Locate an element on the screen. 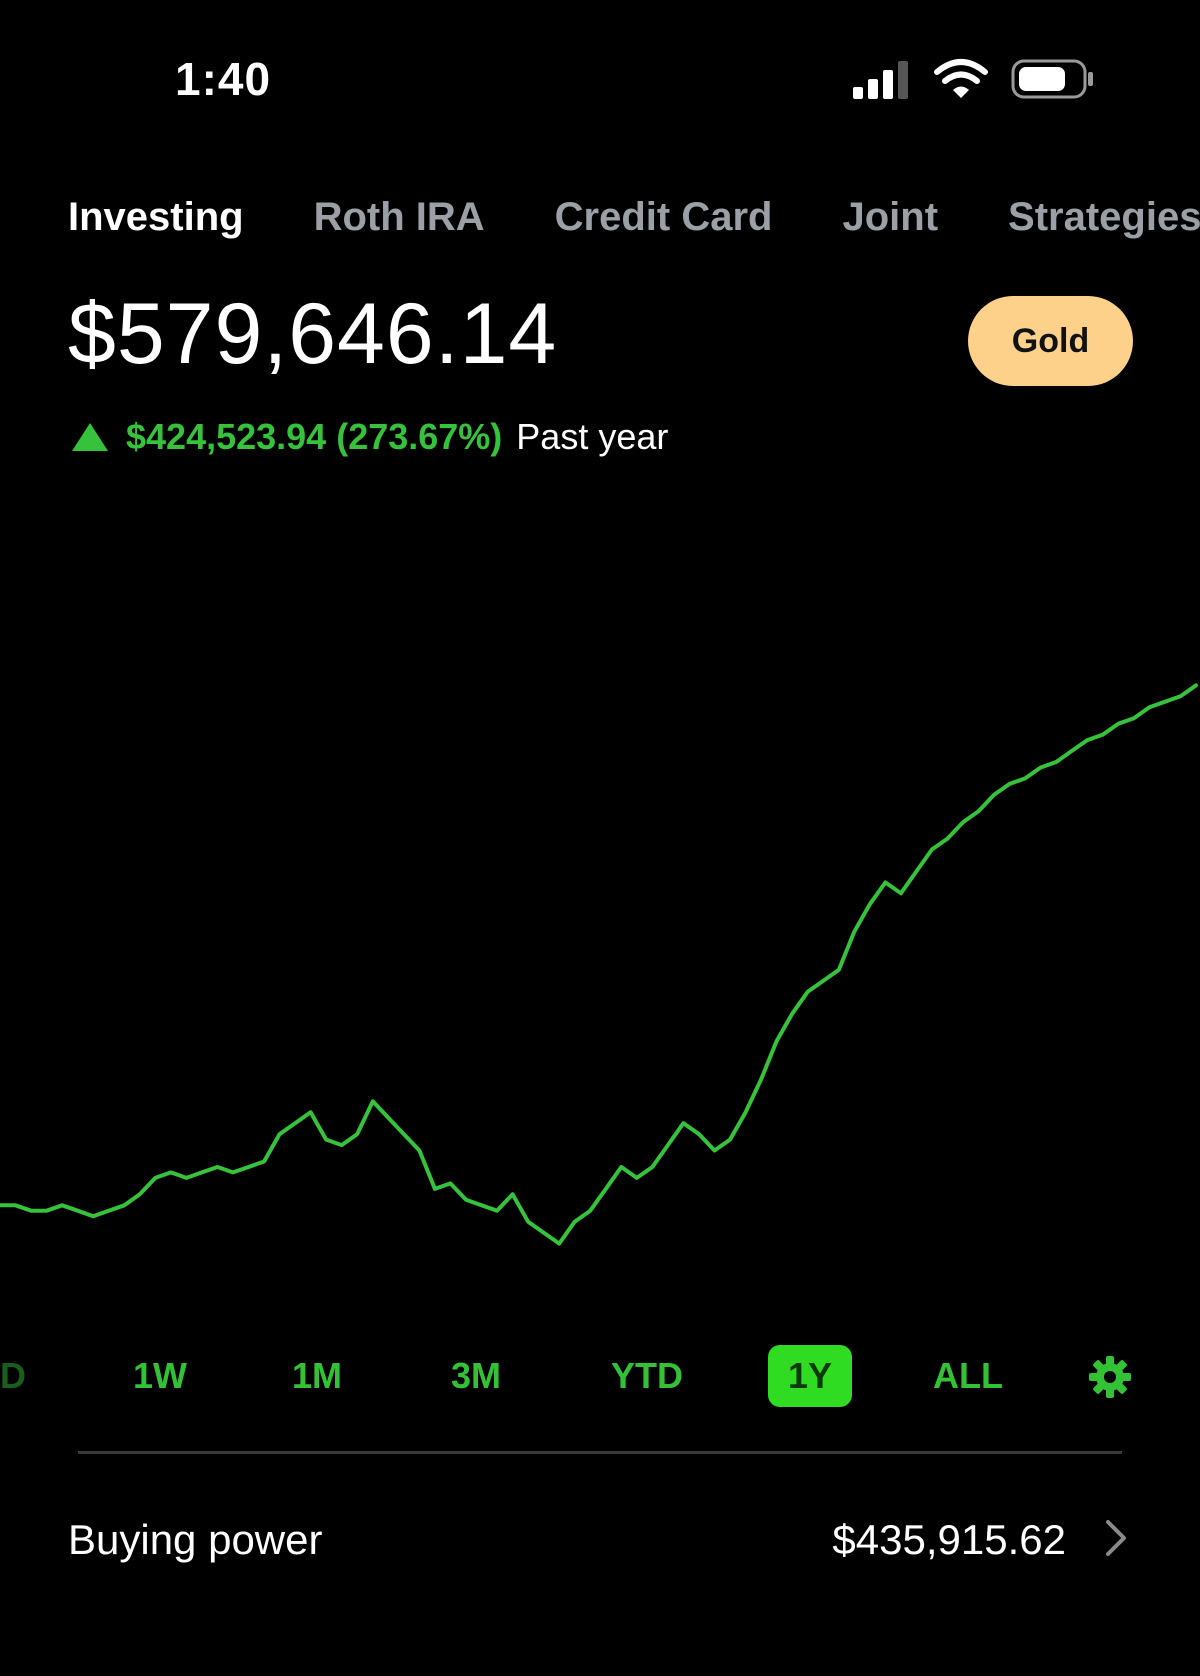  status-icons is located at coordinates (973, 79).